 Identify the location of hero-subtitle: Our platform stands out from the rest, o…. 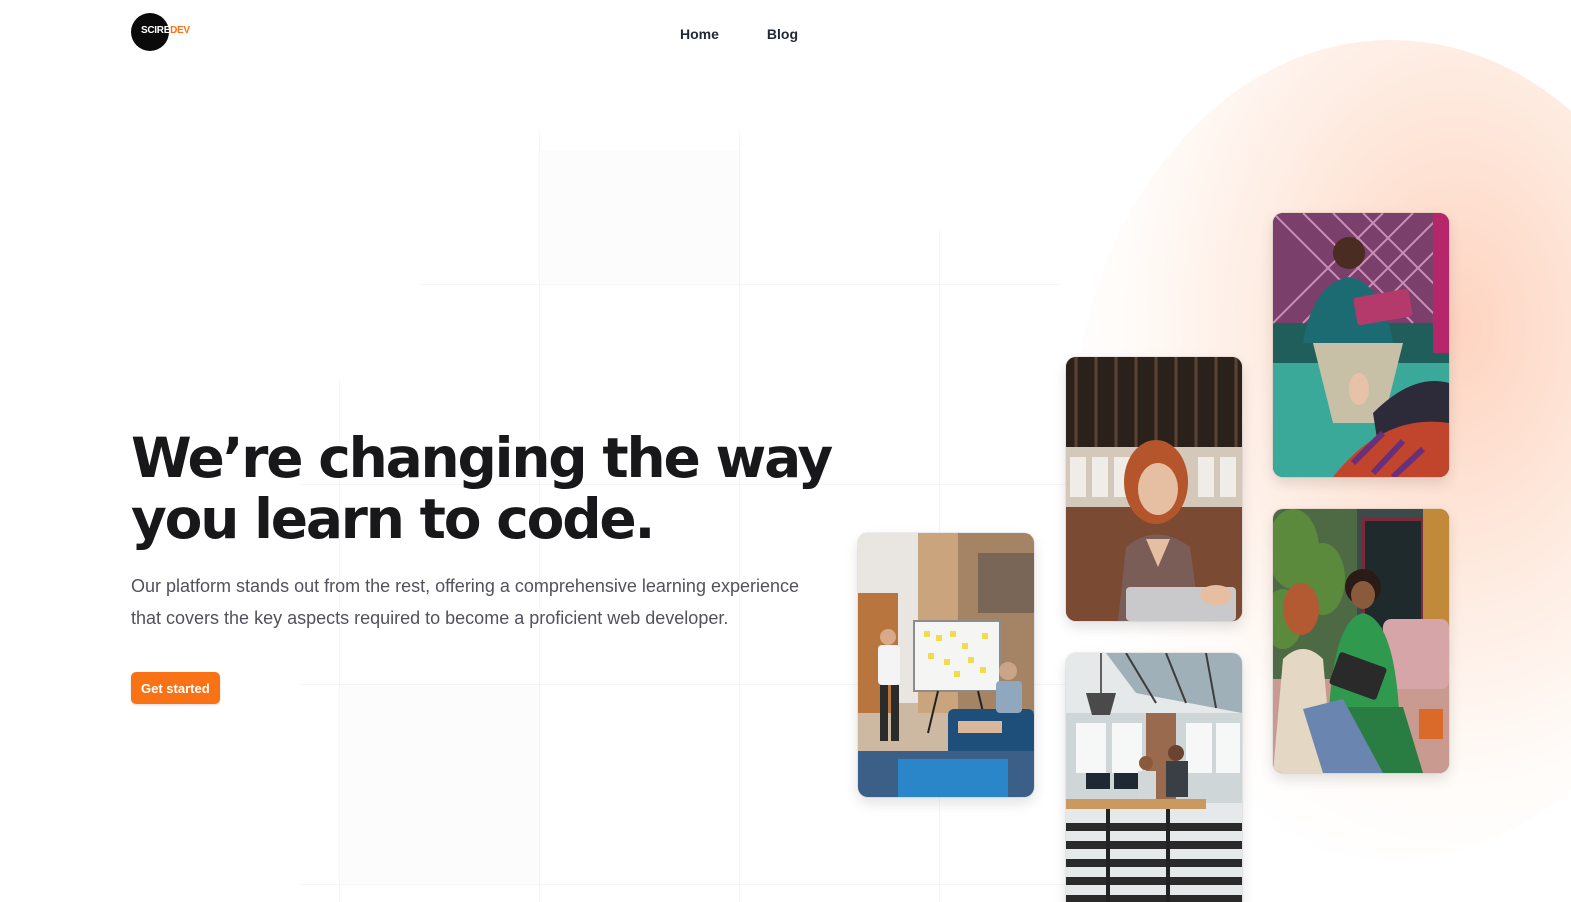
(465, 602).